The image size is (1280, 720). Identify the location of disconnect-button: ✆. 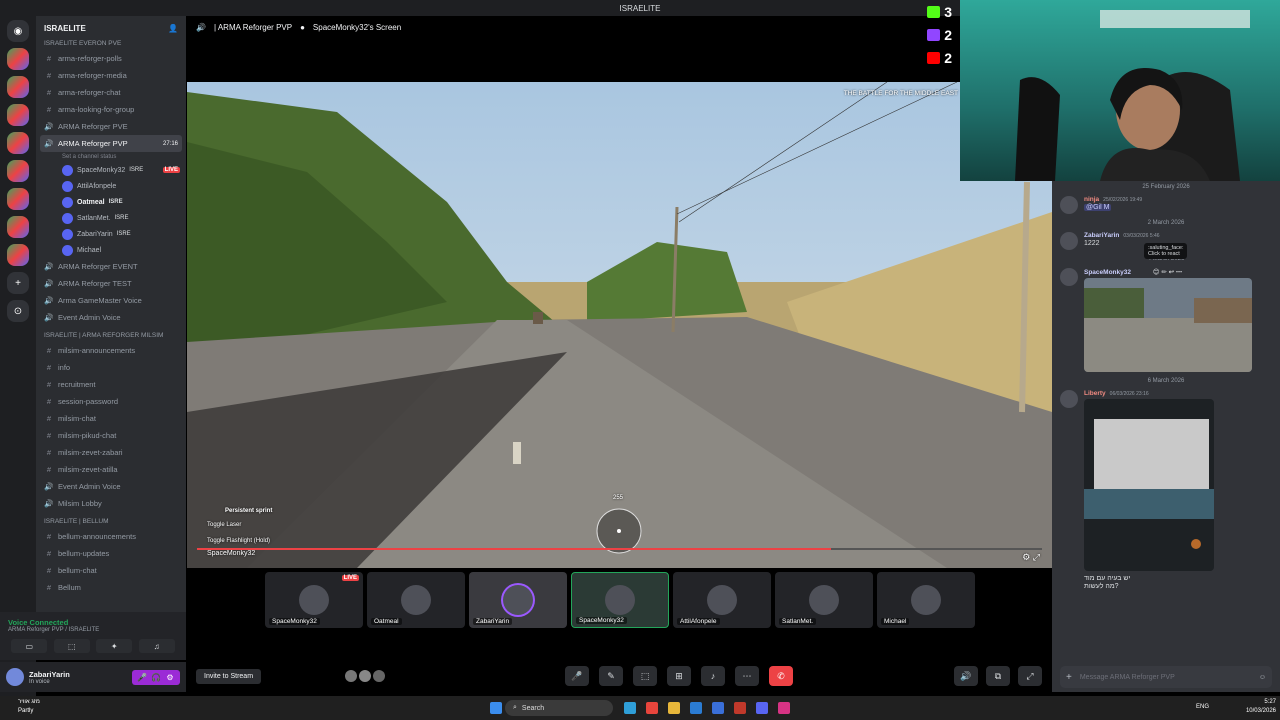
(781, 676).